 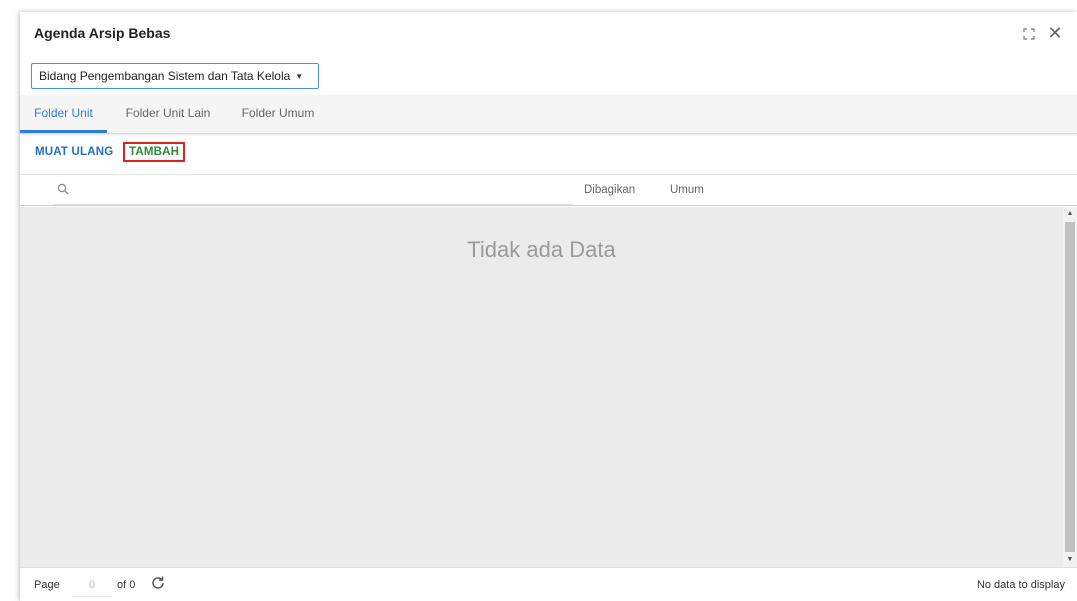 What do you see at coordinates (126, 585) in the screenshot?
I see `page-total-label: of 0` at bounding box center [126, 585].